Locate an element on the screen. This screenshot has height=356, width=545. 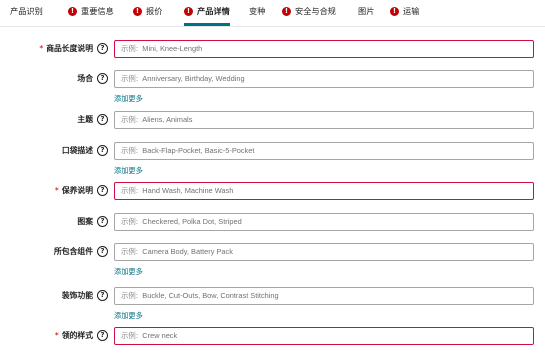
tab-images: 图片 is located at coordinates (366, 12).